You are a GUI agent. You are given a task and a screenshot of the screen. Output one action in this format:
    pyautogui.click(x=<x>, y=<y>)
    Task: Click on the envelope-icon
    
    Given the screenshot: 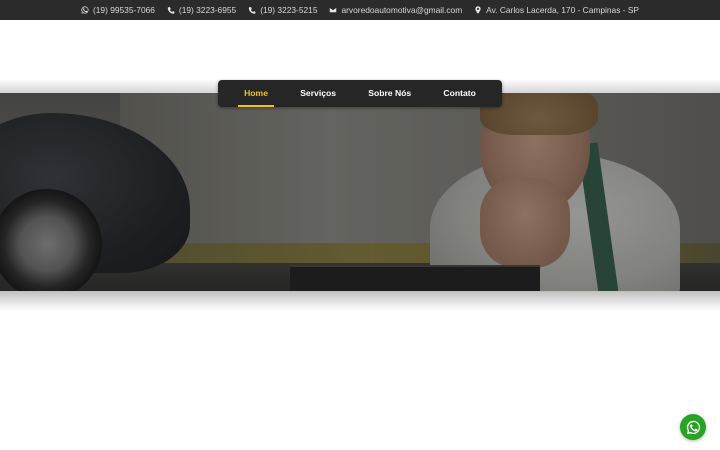 What is the action you would take?
    pyautogui.click(x=333, y=10)
    